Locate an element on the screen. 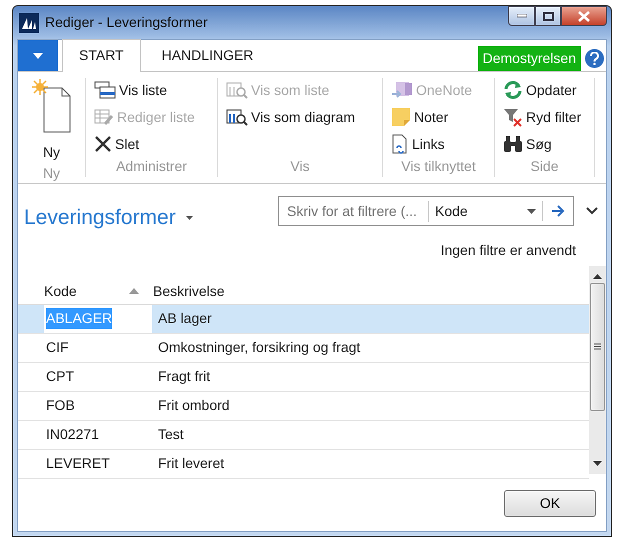 This screenshot has height=542, width=618. refresh-icon is located at coordinates (513, 90).